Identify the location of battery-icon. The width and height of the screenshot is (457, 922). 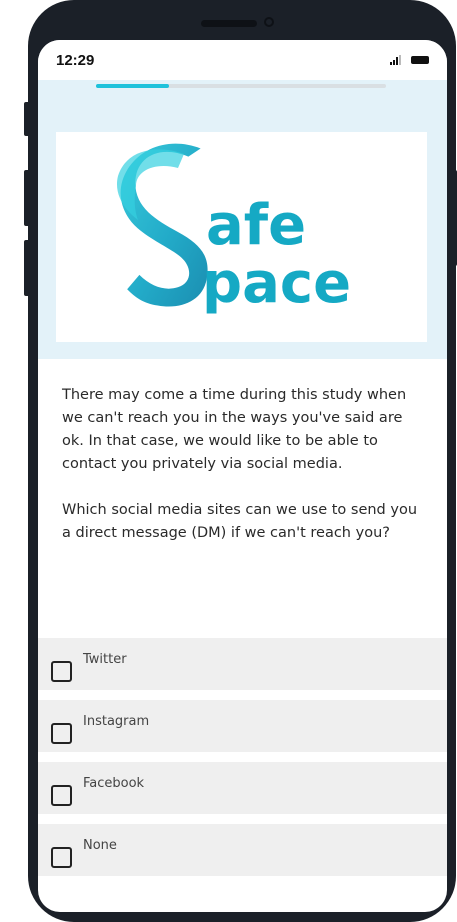
(420, 60).